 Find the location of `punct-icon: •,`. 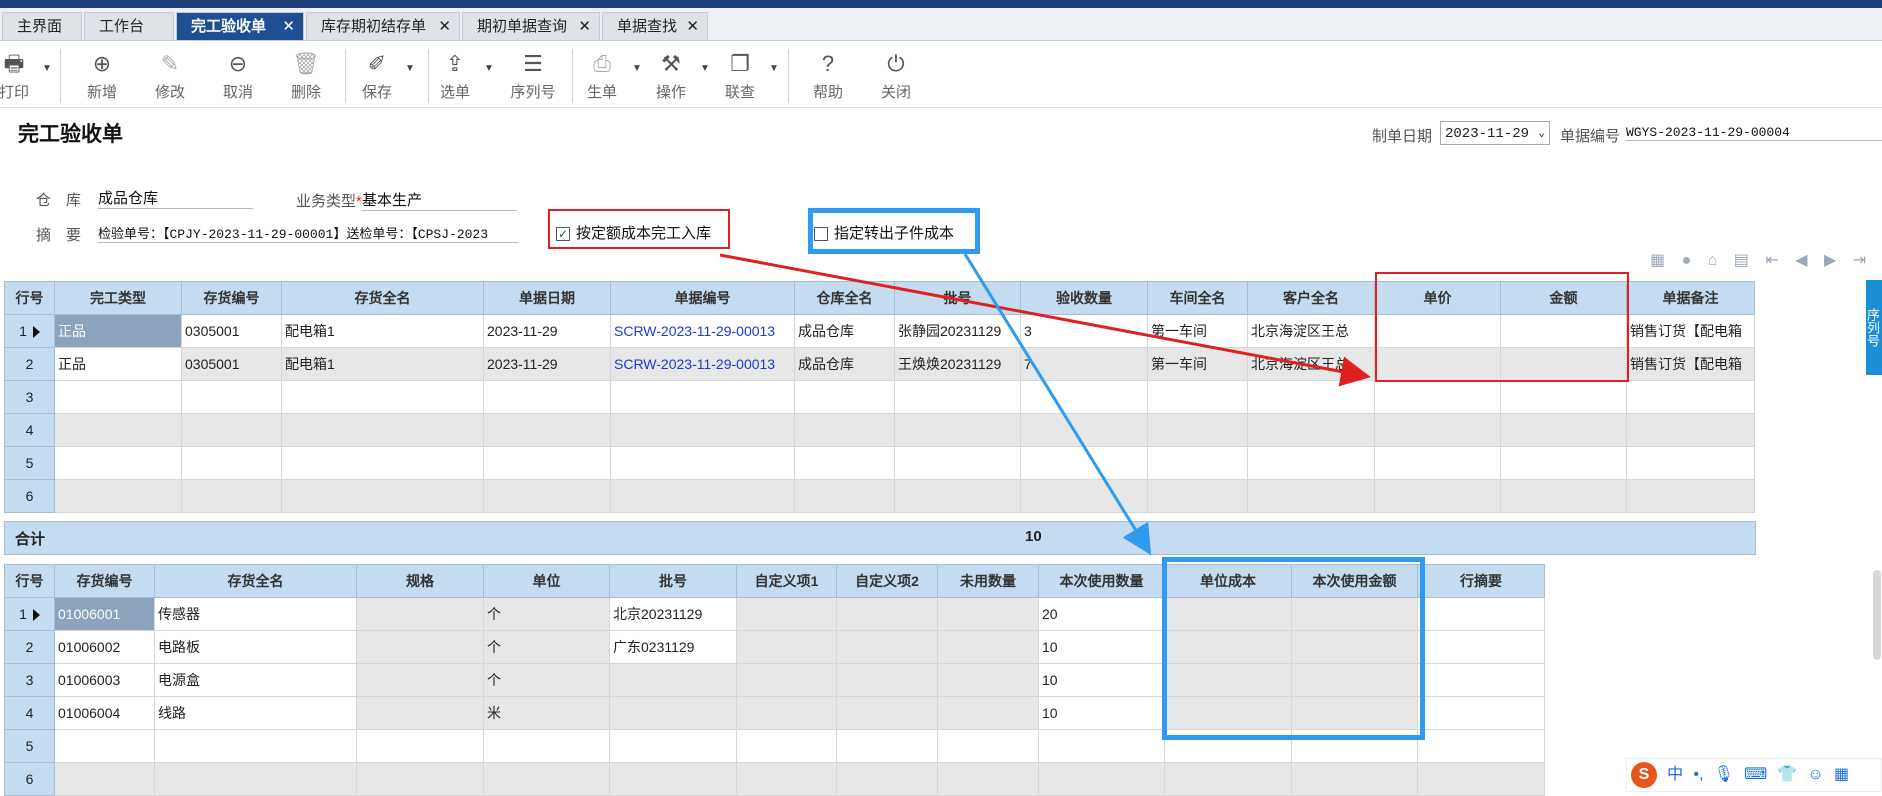

punct-icon: •, is located at coordinates (1698, 775).